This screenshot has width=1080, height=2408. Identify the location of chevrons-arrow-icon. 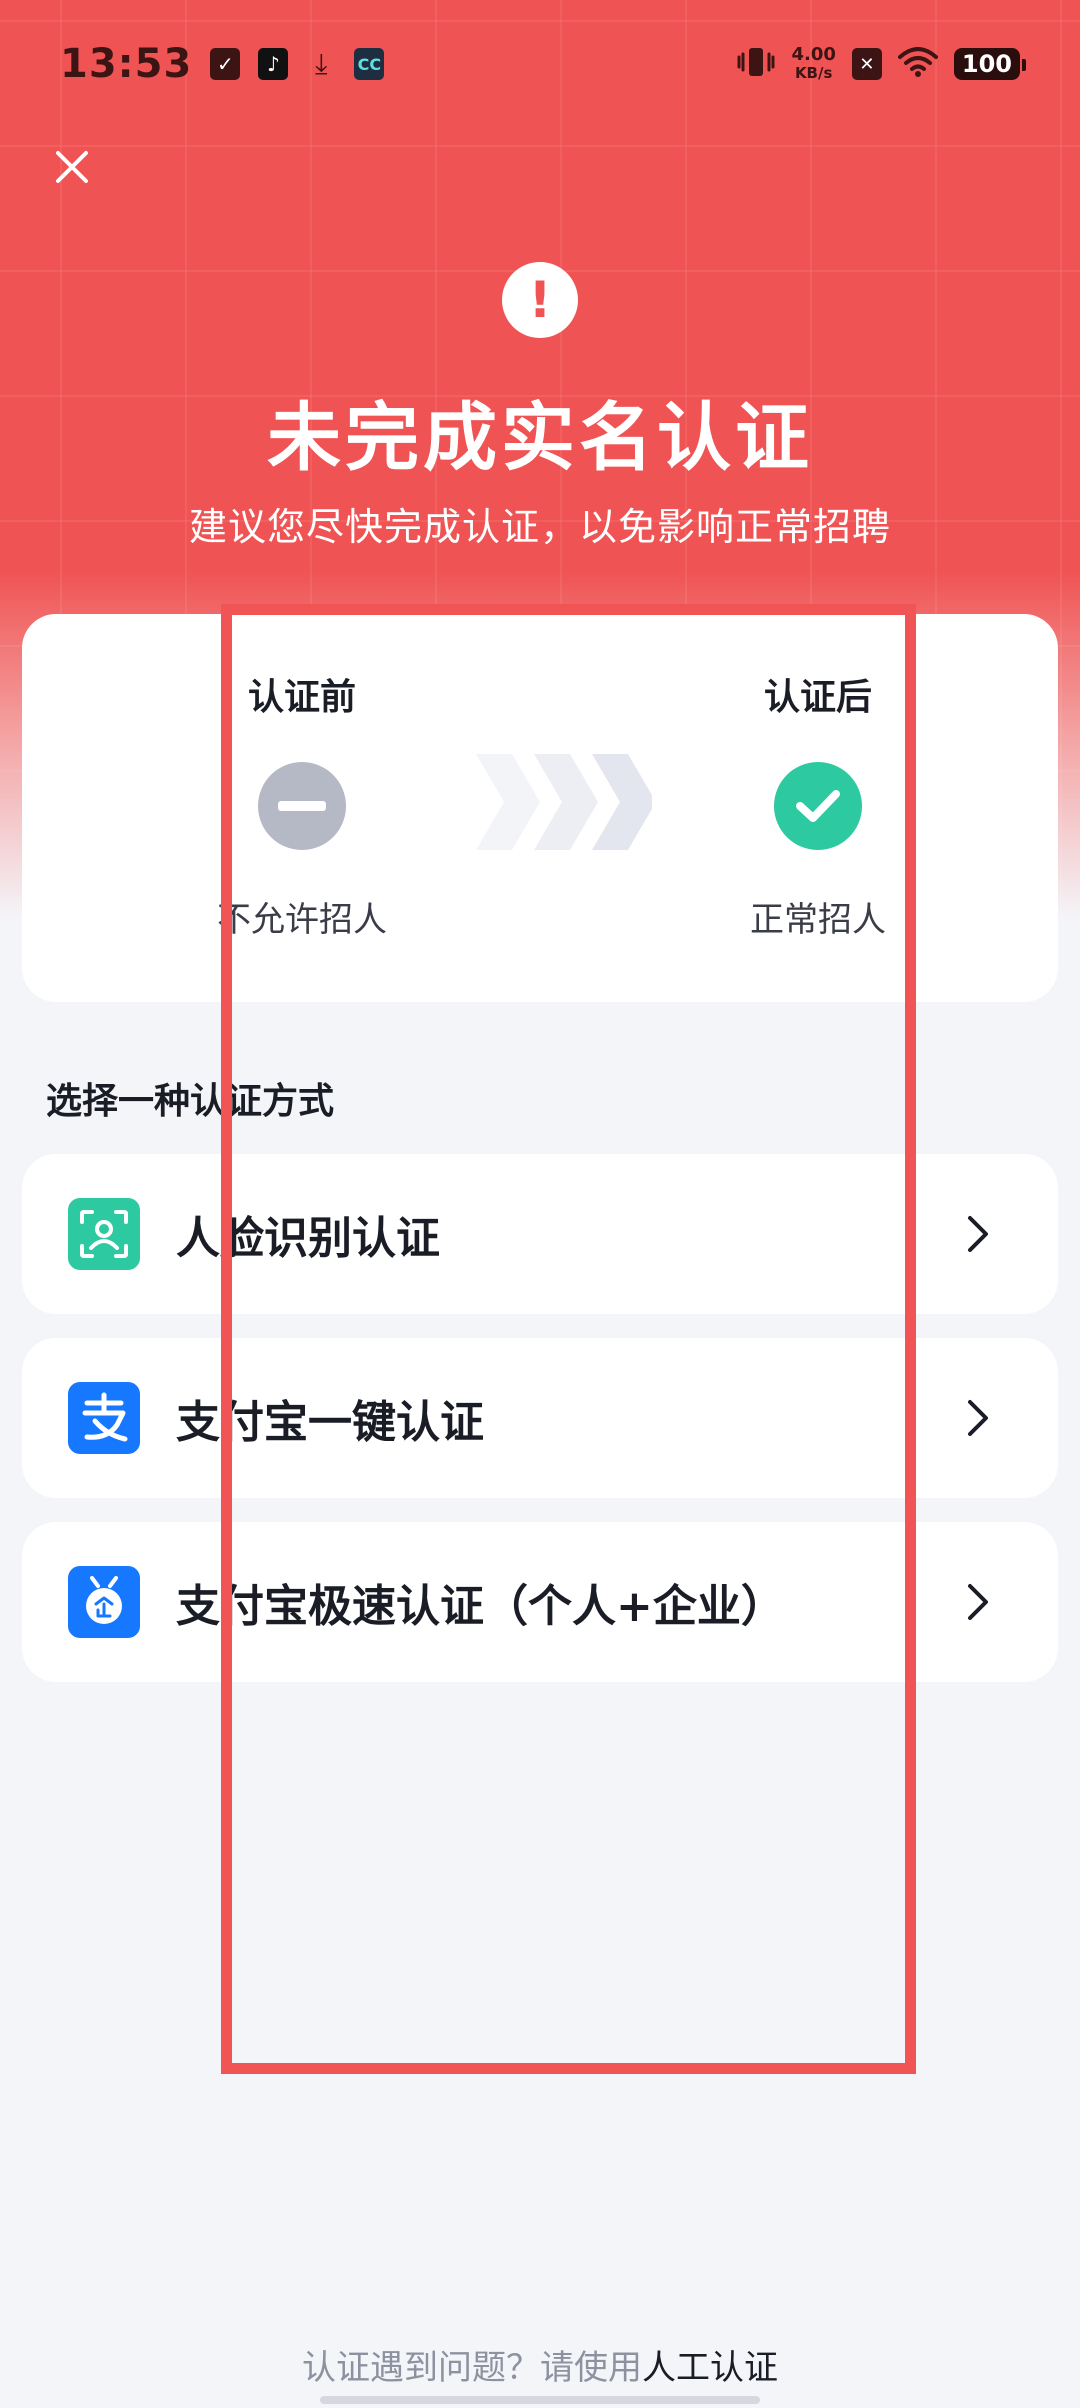
(564, 802).